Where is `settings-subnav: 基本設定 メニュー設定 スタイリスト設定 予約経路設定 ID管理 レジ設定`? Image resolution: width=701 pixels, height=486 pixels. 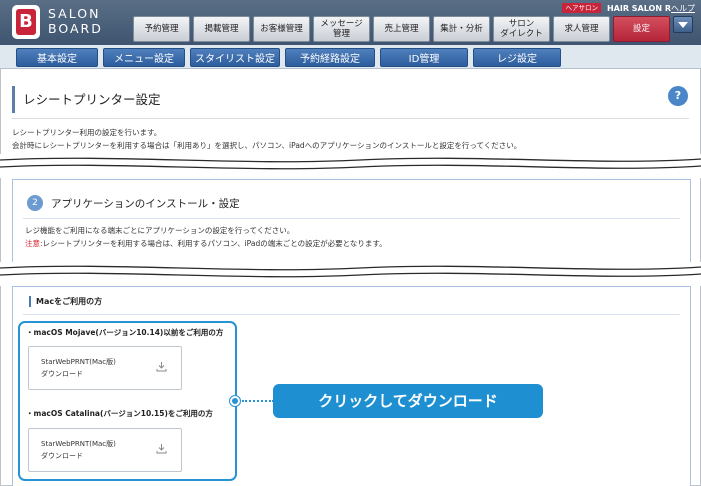 settings-subnav: 基本設定 メニュー設定 スタイリスト設定 予約経路設定 ID管理 レジ設定 is located at coordinates (288, 57).